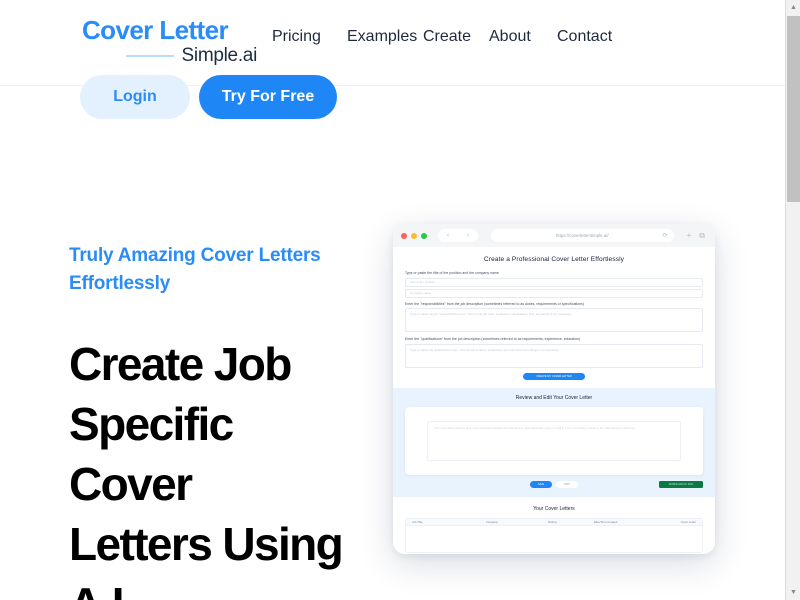  I want to click on nav-item-contact: Contact, so click(592, 37).